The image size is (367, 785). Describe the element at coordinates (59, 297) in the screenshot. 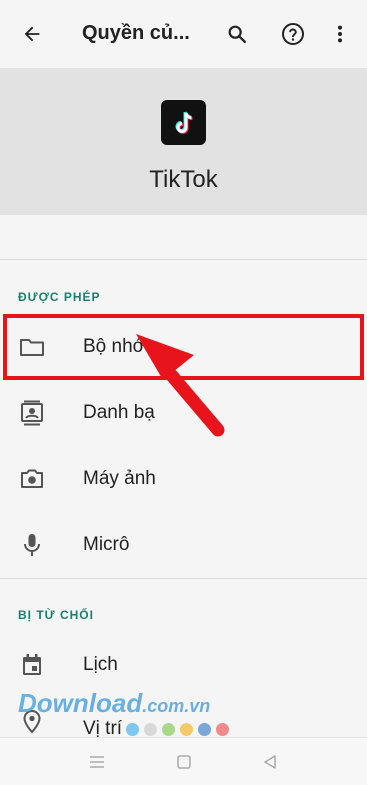

I see `section-label-allowed: ĐƯỢC PHÉP` at that location.